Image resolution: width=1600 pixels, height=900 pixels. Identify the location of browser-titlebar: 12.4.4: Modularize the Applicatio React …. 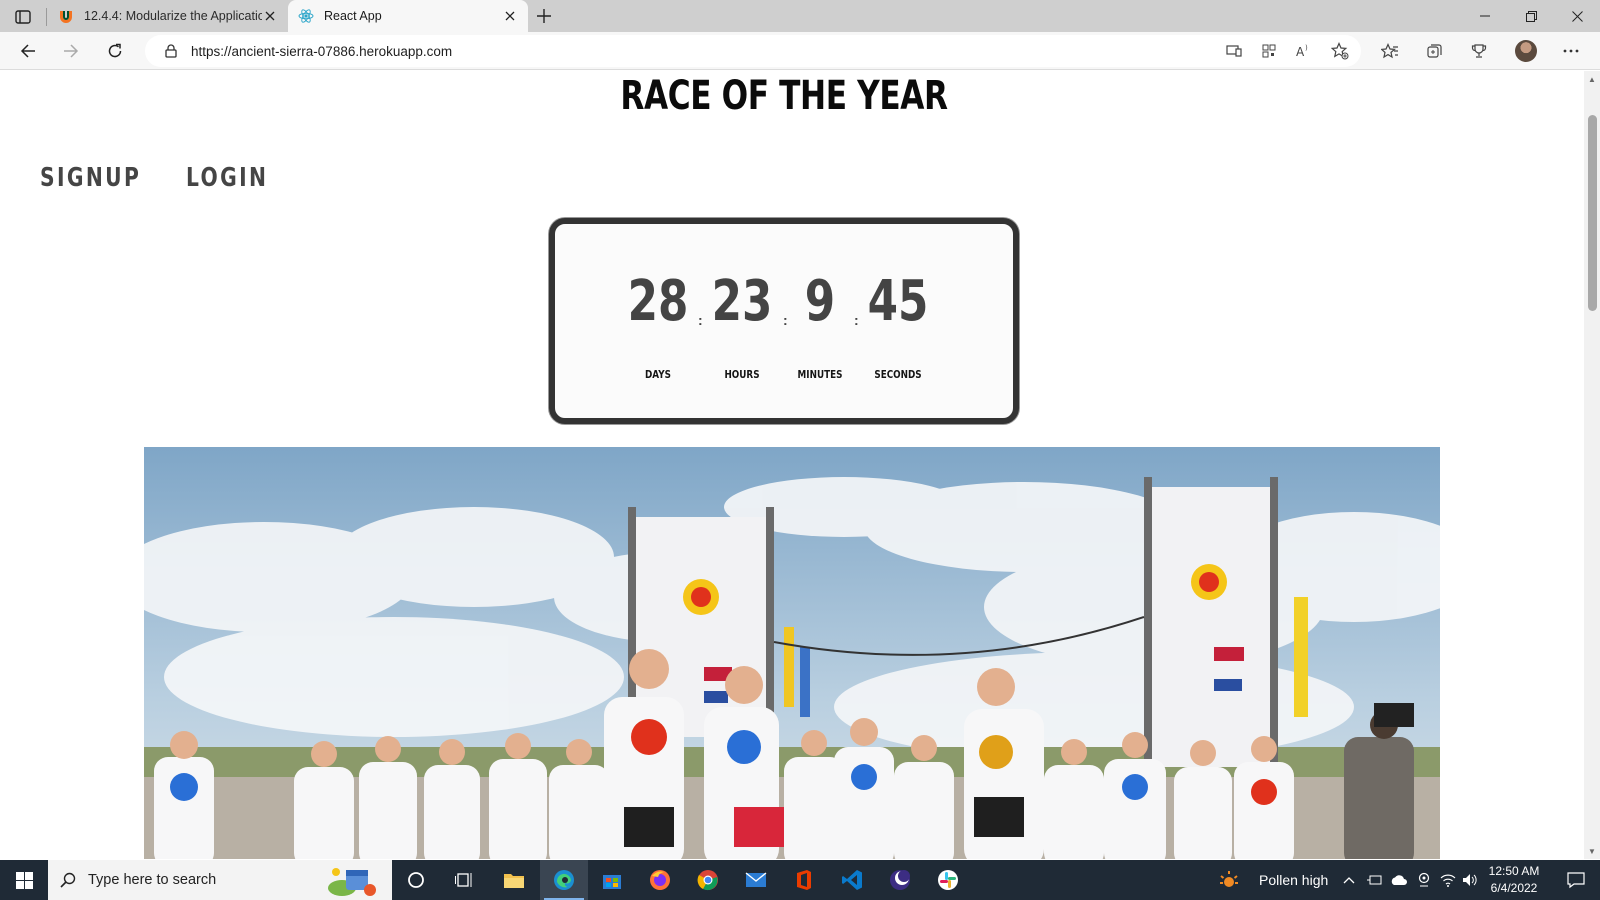
(800, 16).